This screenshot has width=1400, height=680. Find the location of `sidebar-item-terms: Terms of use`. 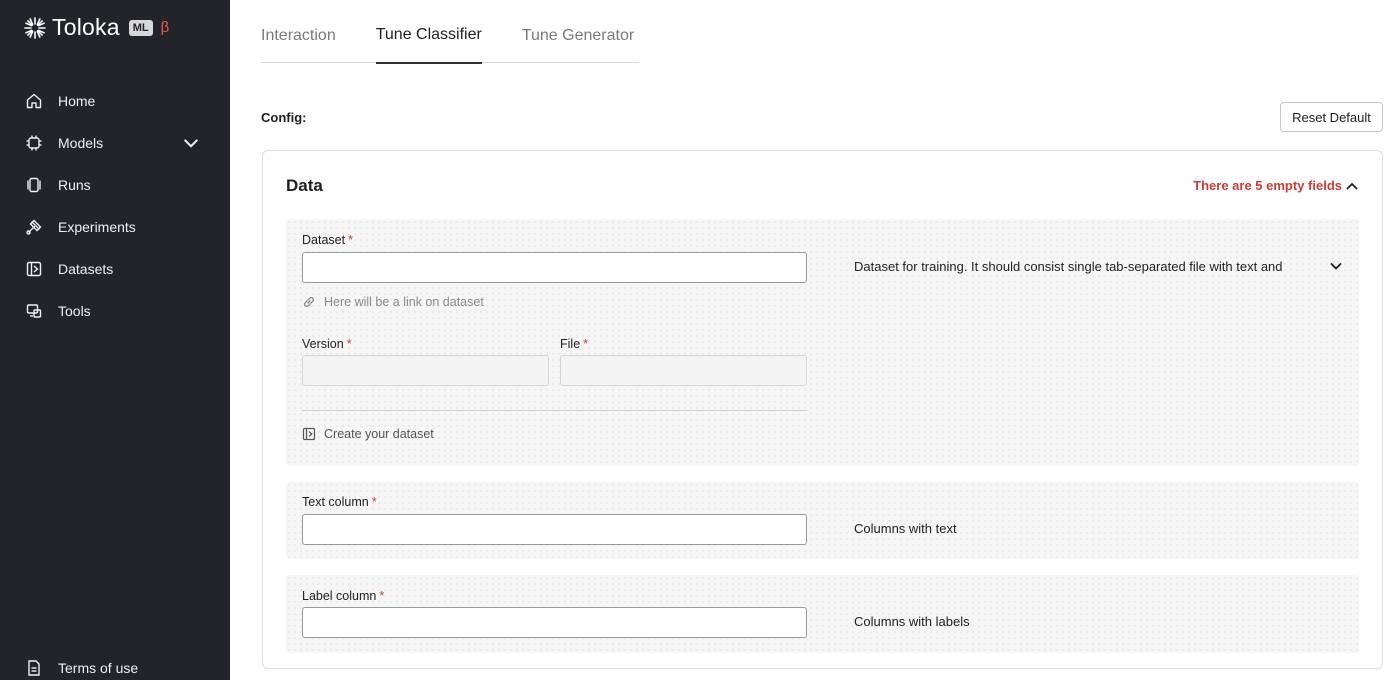

sidebar-item-terms: Terms of use is located at coordinates (81, 668).